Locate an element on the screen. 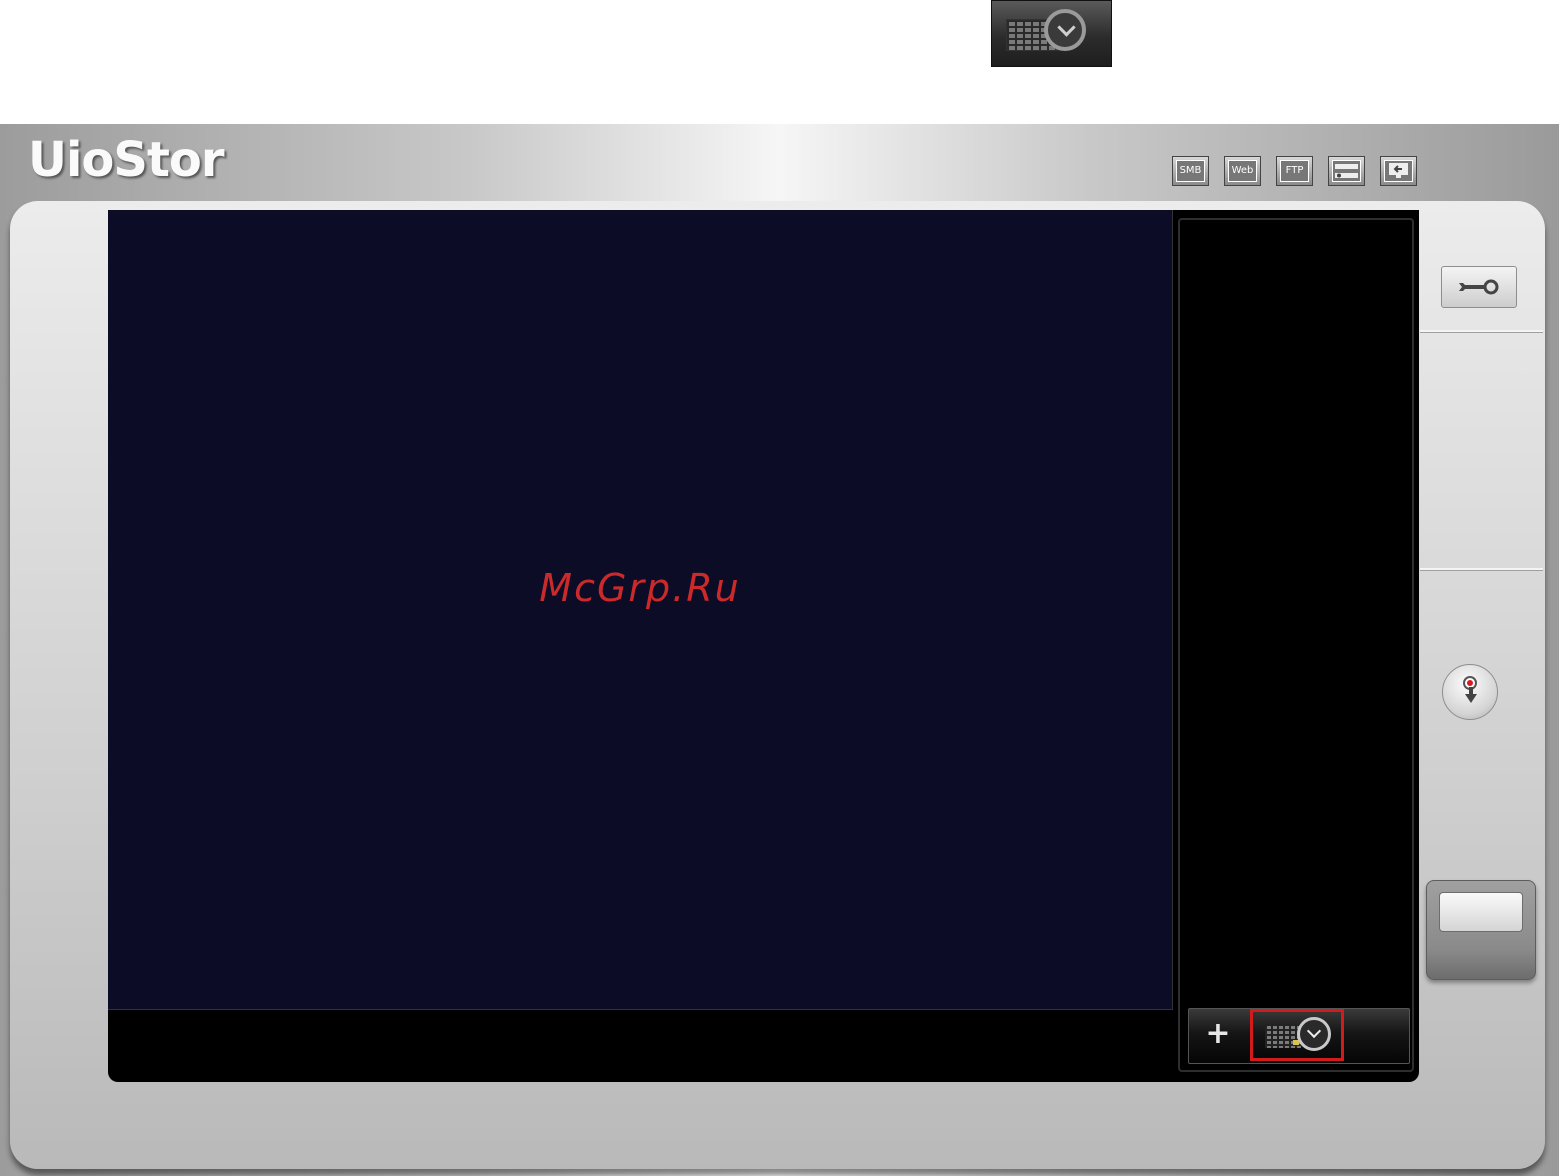 This screenshot has height=1176, width=1559. schedule-icon-illustration is located at coordinates (1051, 33).